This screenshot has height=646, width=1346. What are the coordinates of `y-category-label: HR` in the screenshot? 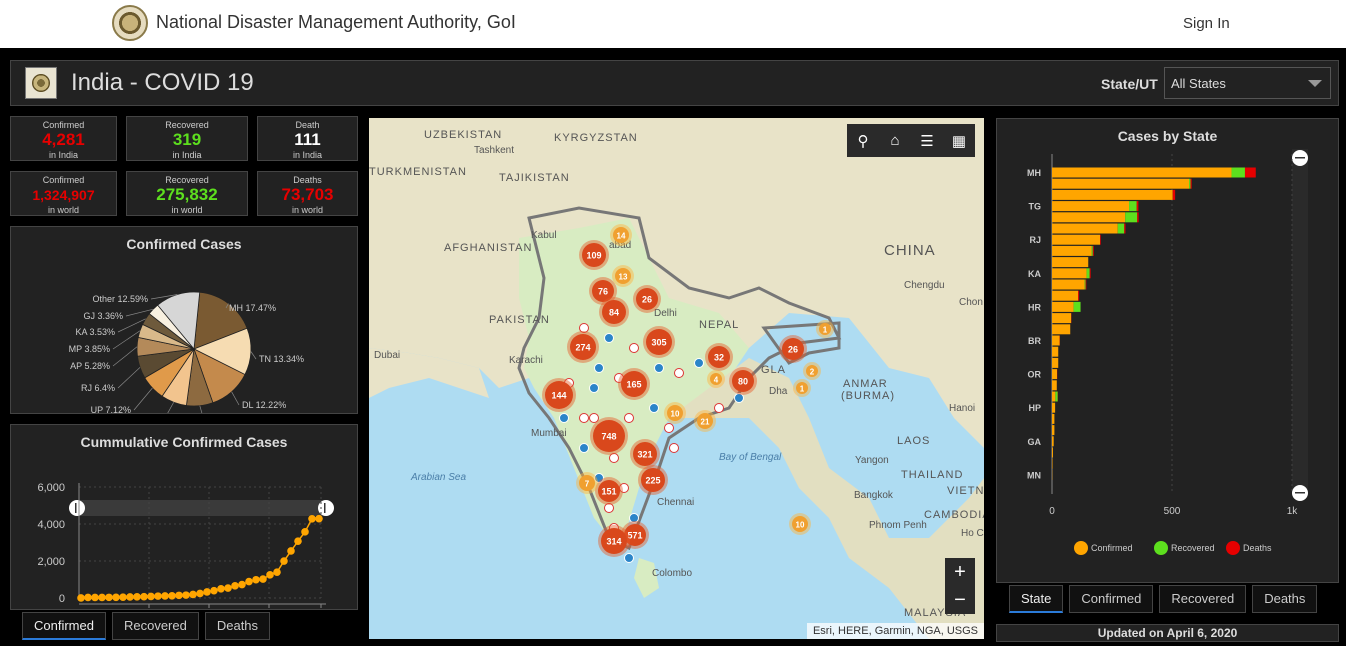 It's located at (1034, 307).